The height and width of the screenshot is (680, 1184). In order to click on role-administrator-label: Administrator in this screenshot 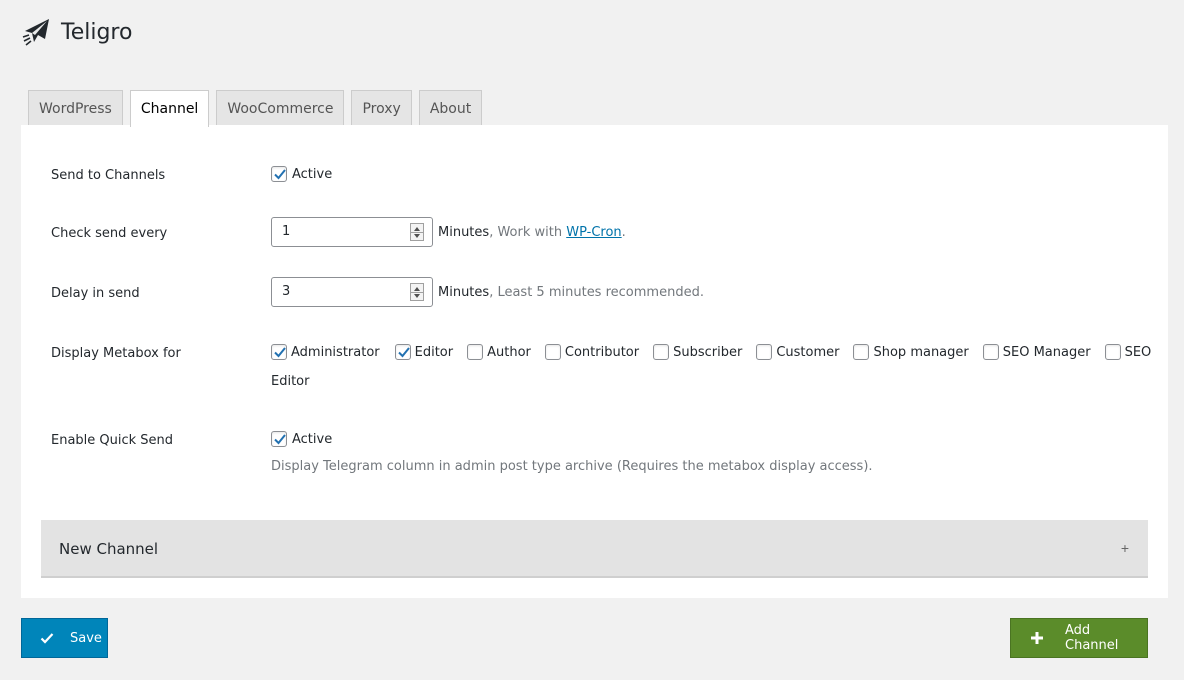, I will do `click(335, 352)`.